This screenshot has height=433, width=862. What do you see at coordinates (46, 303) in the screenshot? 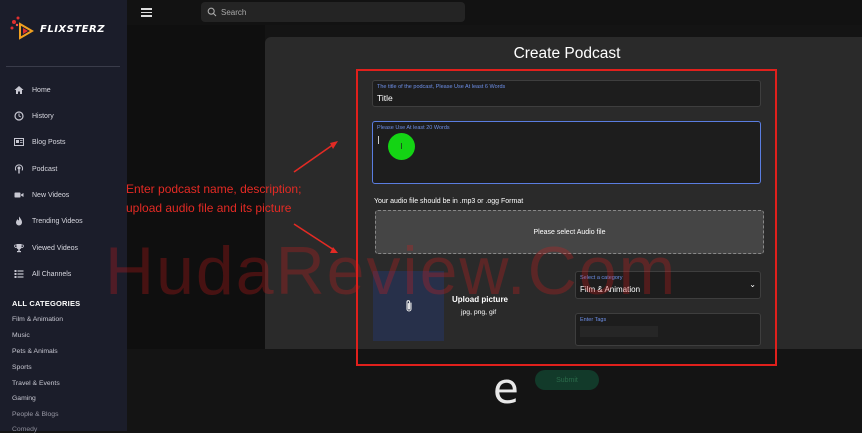
I see `categories-heading: ALL CATEGORIES` at bounding box center [46, 303].